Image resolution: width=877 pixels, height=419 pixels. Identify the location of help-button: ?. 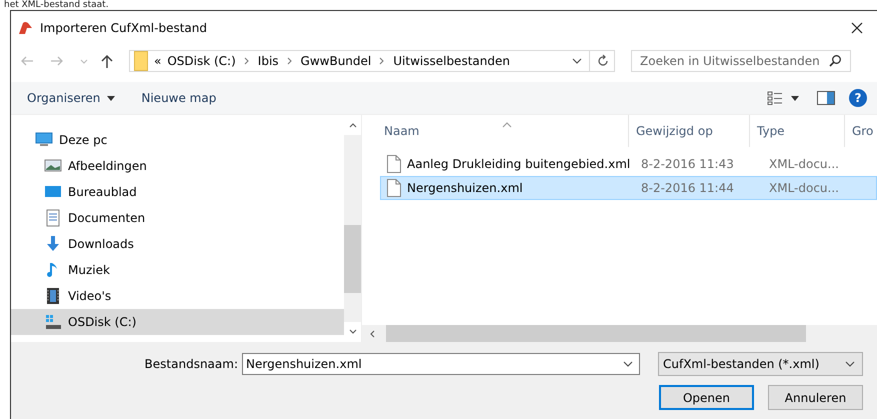
(858, 98).